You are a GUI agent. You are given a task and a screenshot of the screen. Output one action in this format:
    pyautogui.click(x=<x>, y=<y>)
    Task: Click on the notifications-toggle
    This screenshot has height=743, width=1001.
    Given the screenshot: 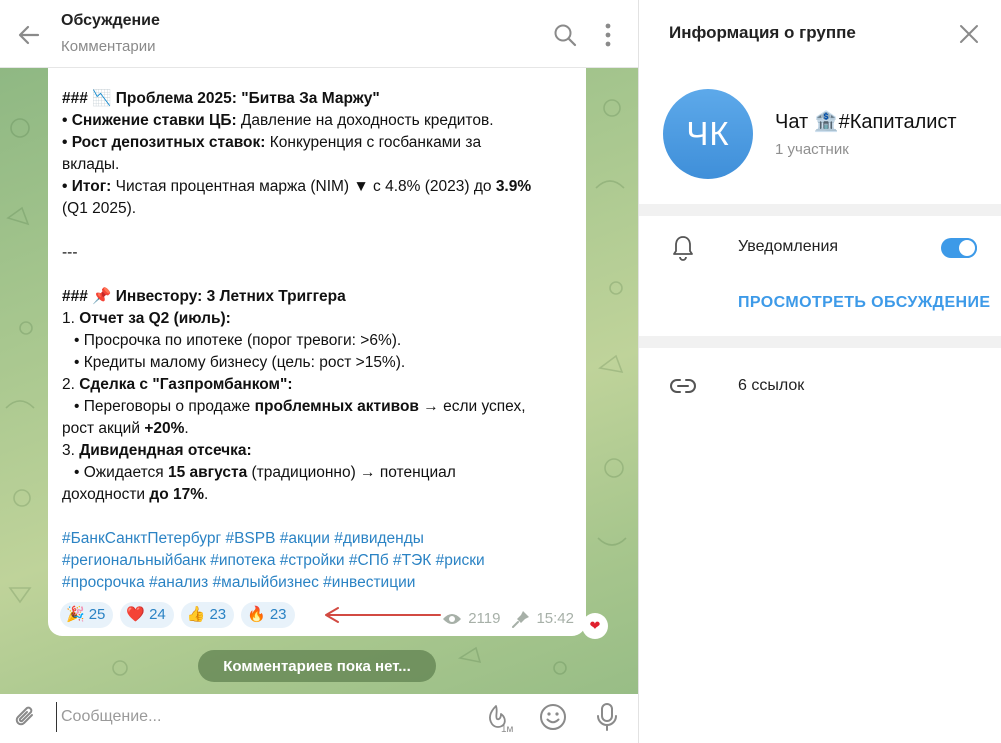 What is the action you would take?
    pyautogui.click(x=959, y=248)
    